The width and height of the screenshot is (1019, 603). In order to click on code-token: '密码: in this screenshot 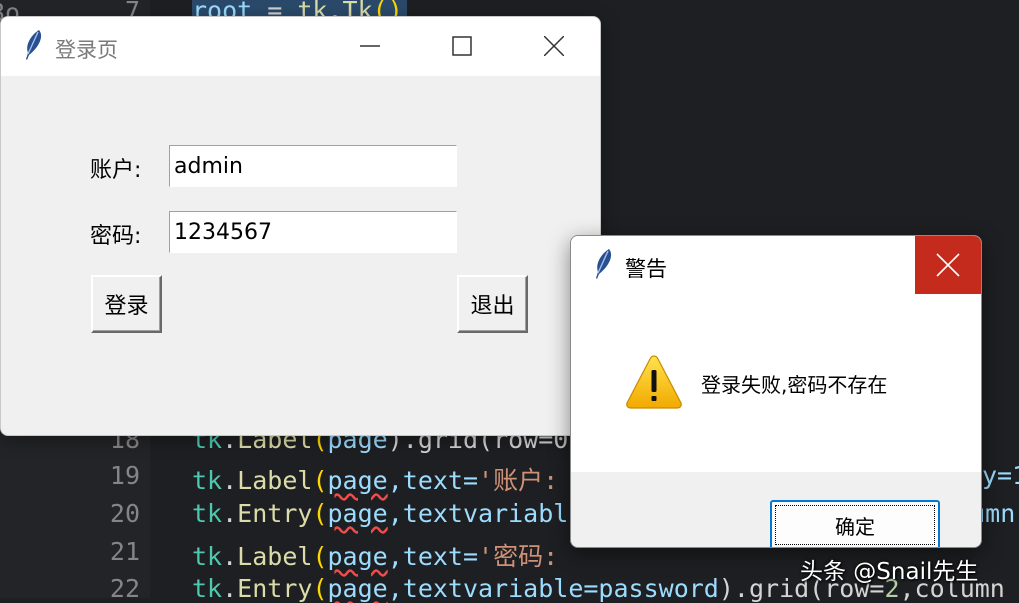, I will do `click(518, 556)`.